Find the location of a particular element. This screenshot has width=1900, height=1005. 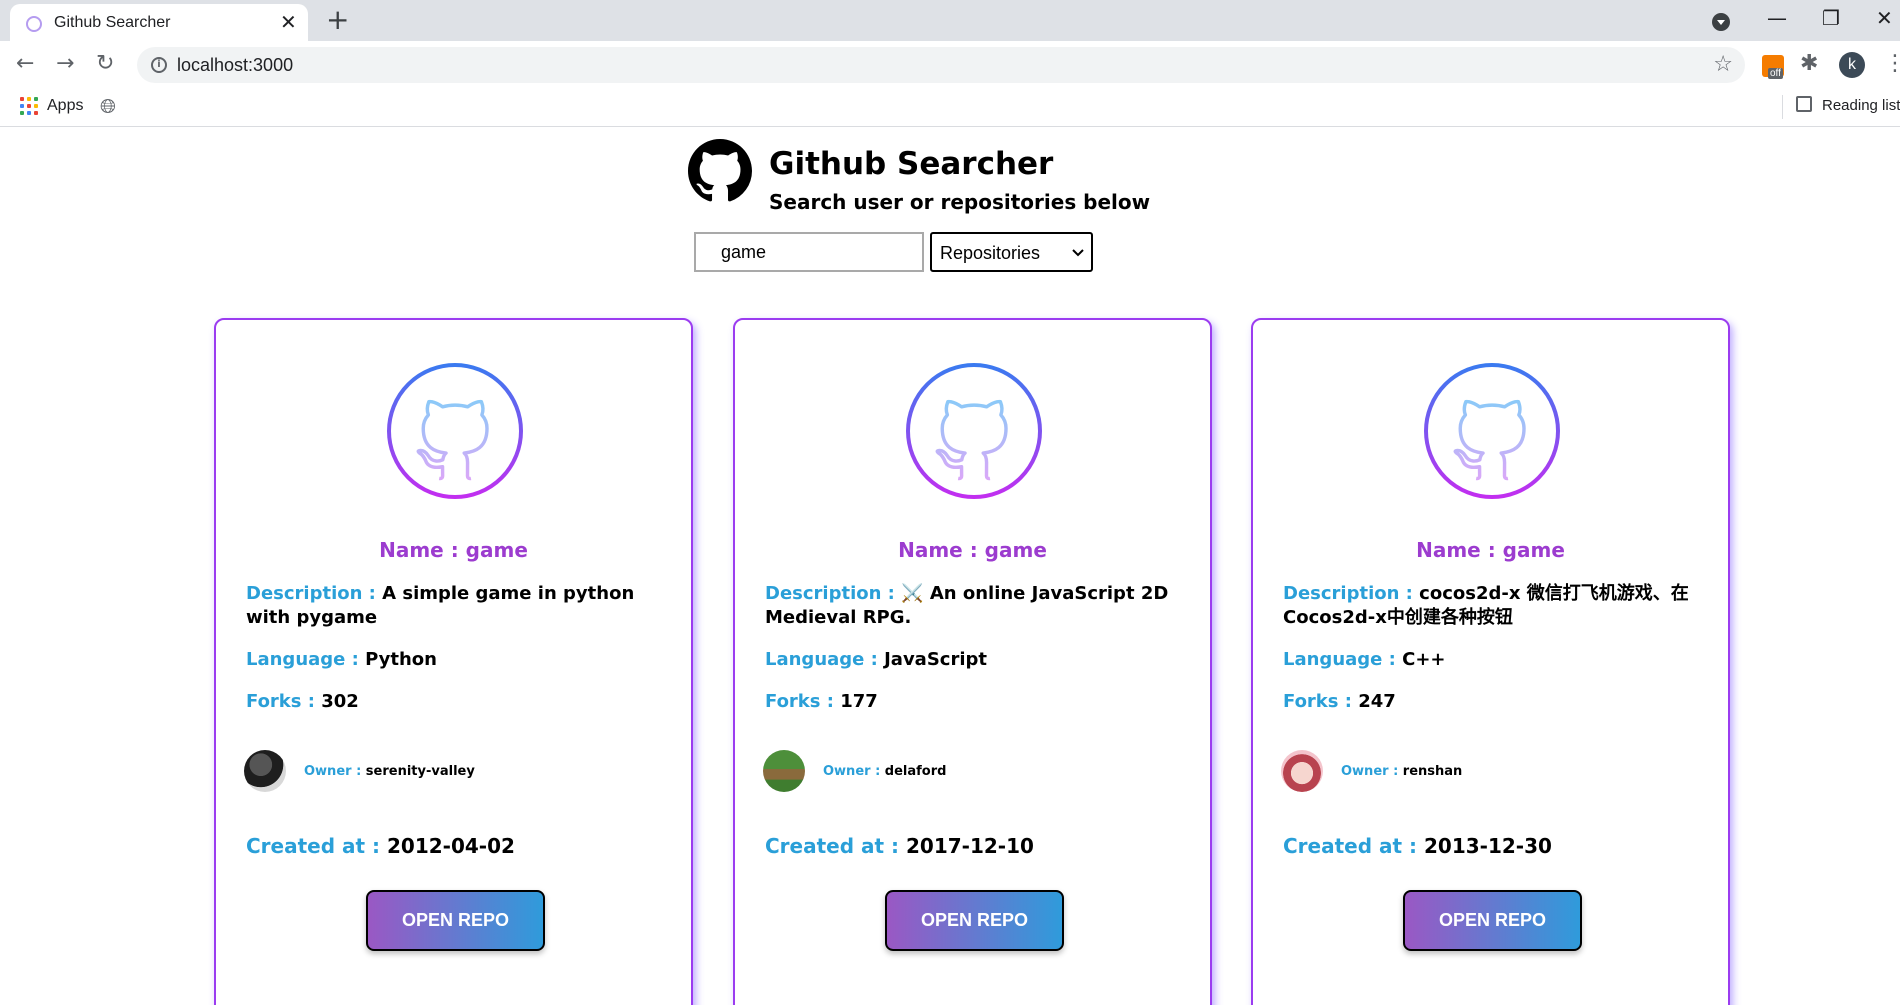

repo-language: Language : JavaScript is located at coordinates (876, 659).